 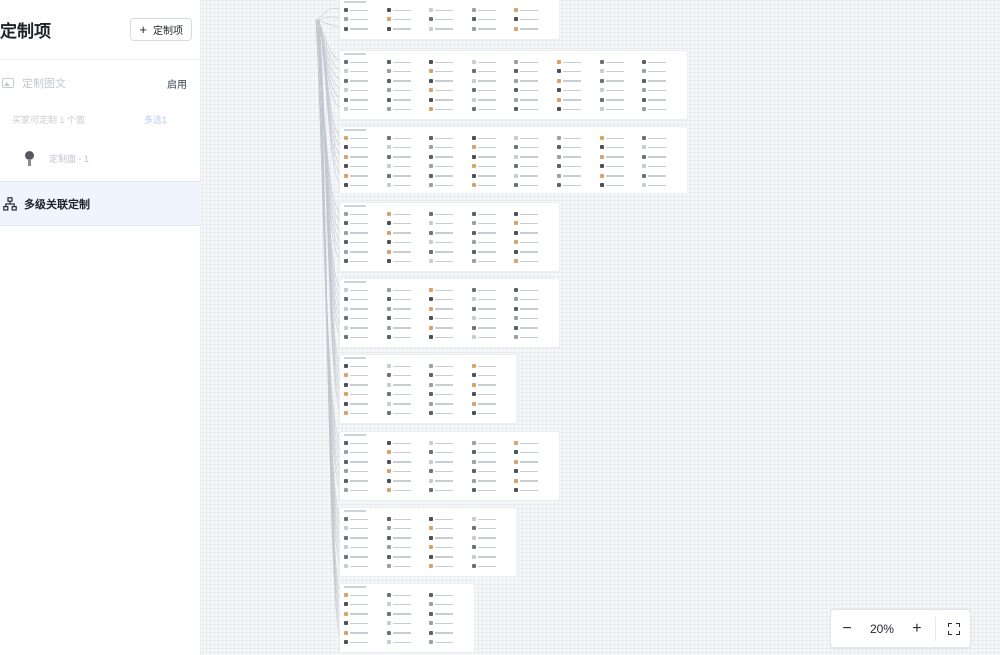 What do you see at coordinates (161, 29) in the screenshot?
I see `add-customization-button: + 定制项` at bounding box center [161, 29].